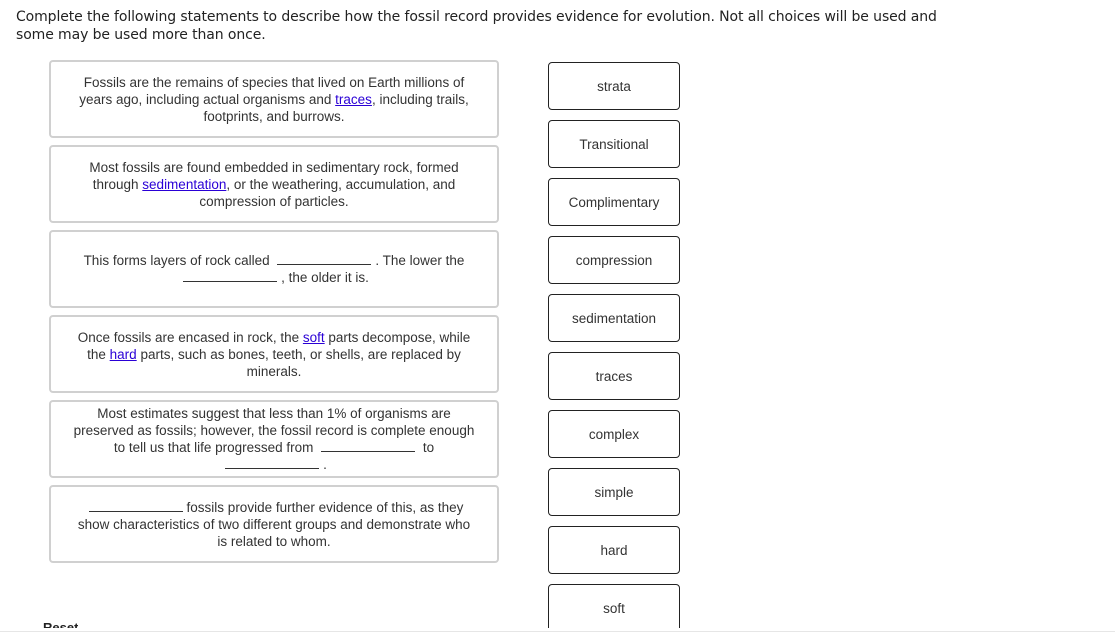  What do you see at coordinates (184, 184) in the screenshot?
I see `filled-answer-sedimentation: sedimentation` at bounding box center [184, 184].